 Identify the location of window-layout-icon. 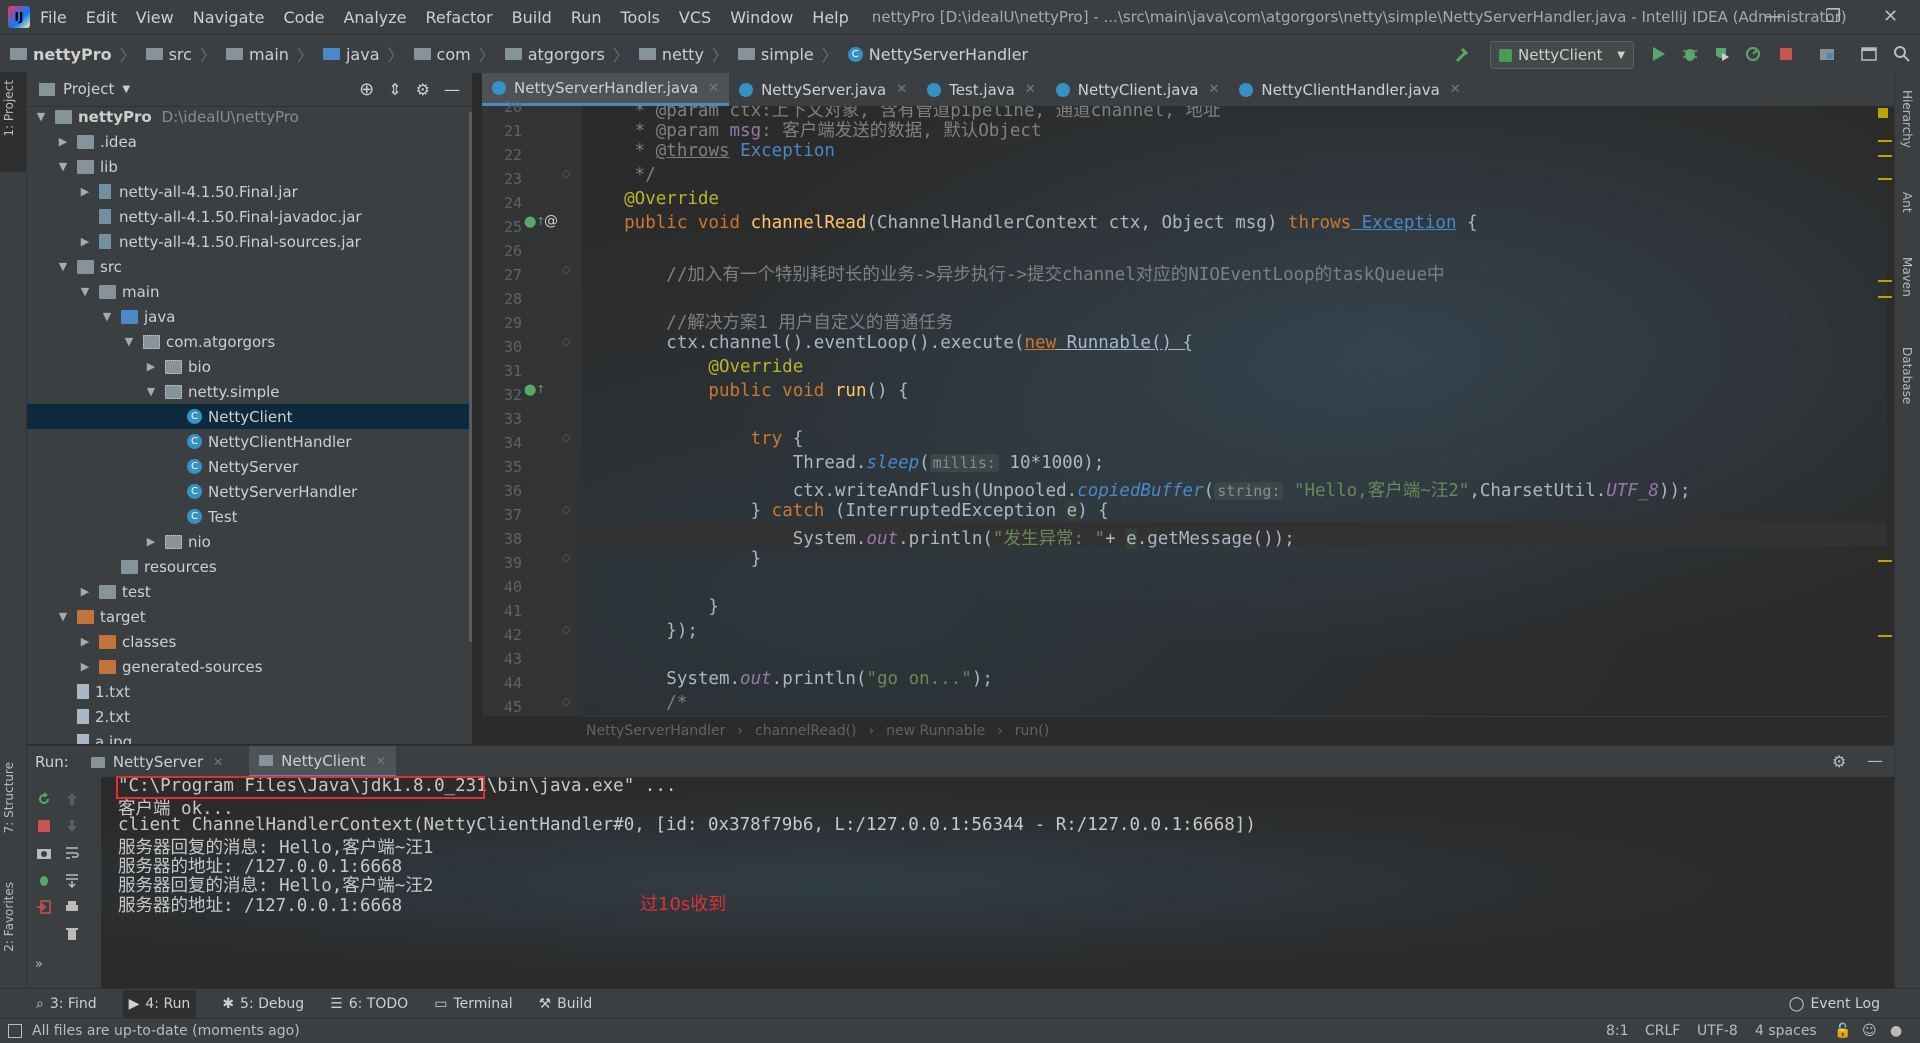
(1869, 54).